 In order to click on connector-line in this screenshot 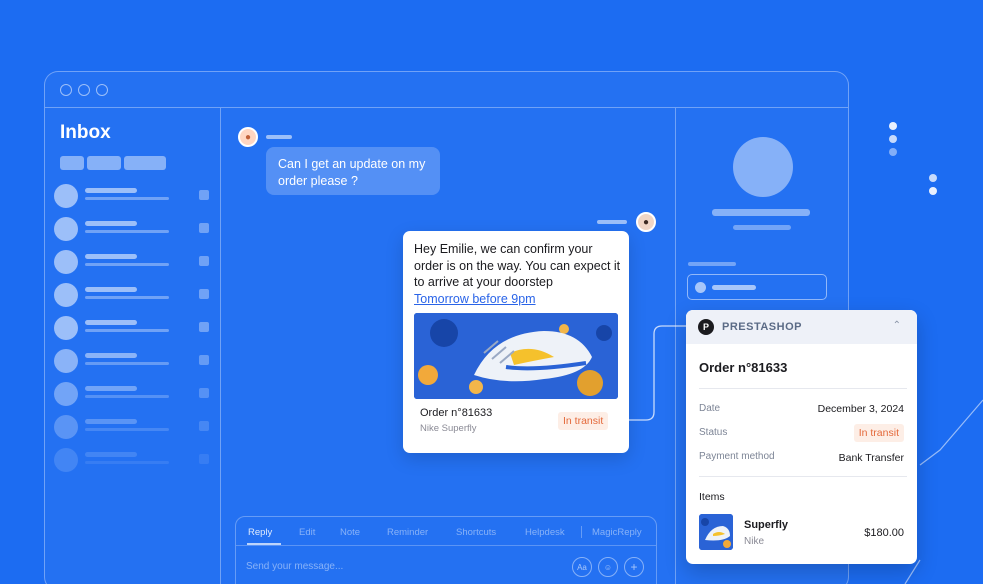, I will do `click(654, 373)`.